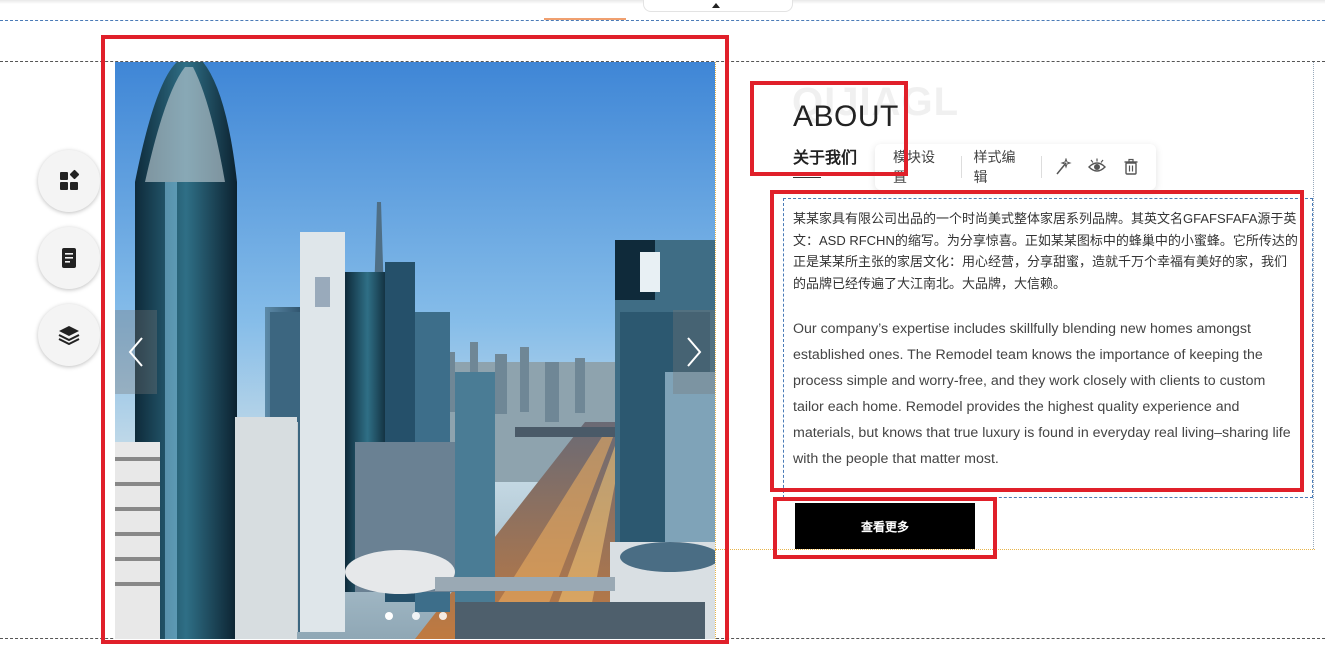  What do you see at coordinates (829, 128) in the screenshot?
I see `annotation-box-title` at bounding box center [829, 128].